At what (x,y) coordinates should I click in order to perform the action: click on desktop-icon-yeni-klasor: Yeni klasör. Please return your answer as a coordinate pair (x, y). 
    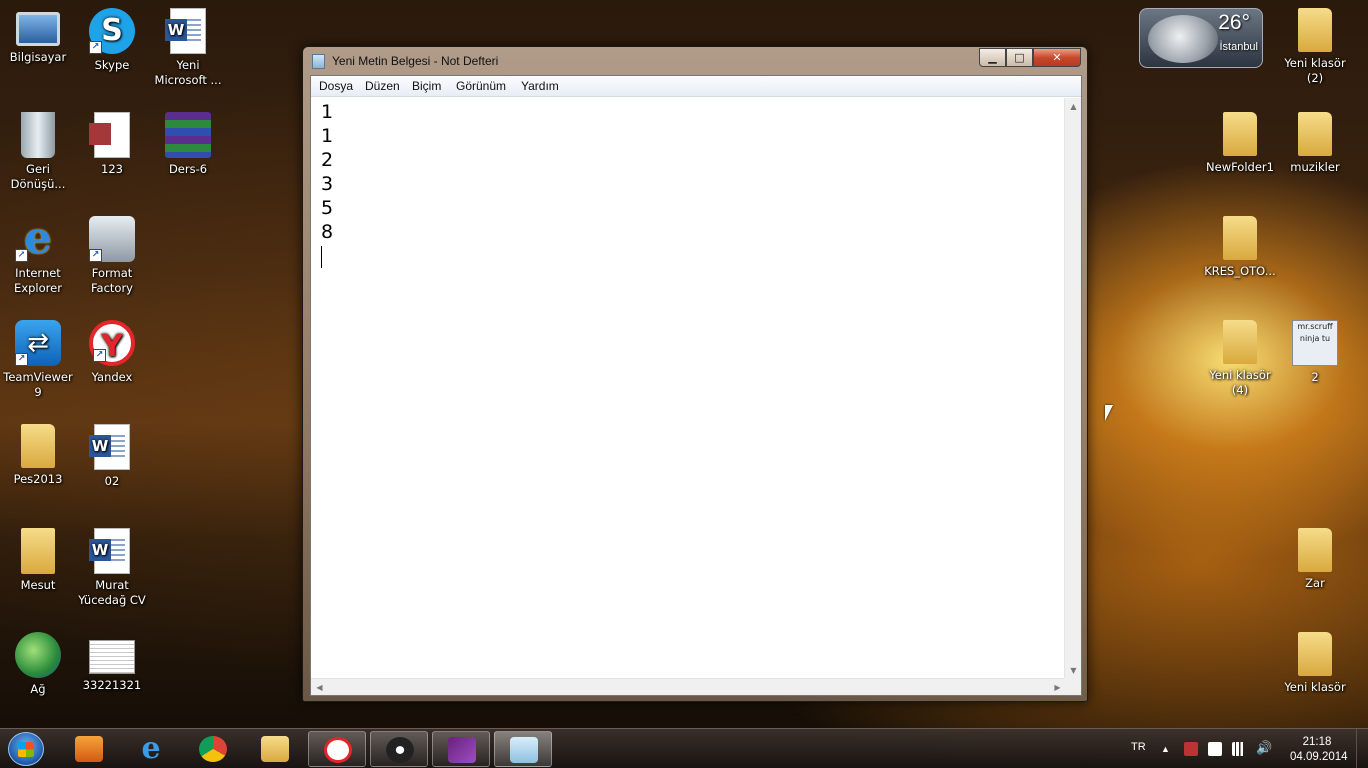
    Looking at the image, I should click on (1315, 663).